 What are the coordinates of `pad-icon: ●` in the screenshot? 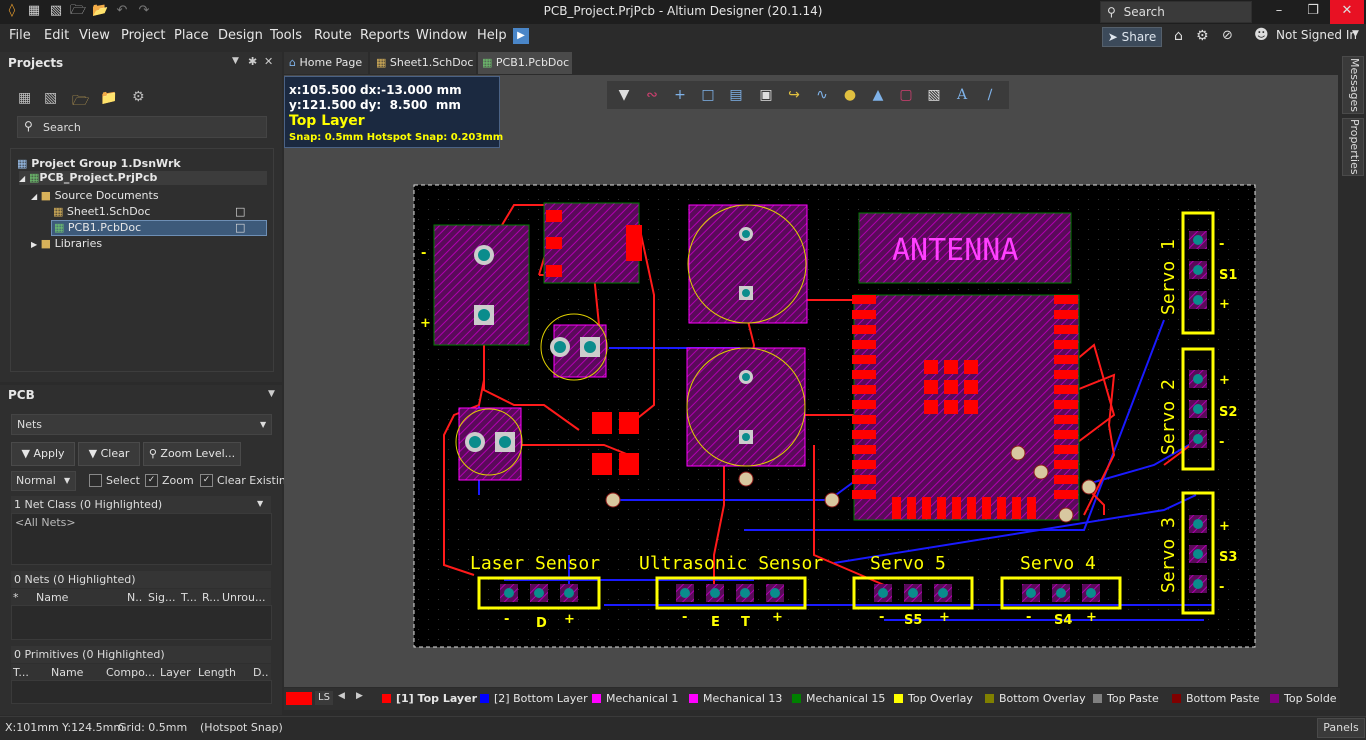 It's located at (850, 95).